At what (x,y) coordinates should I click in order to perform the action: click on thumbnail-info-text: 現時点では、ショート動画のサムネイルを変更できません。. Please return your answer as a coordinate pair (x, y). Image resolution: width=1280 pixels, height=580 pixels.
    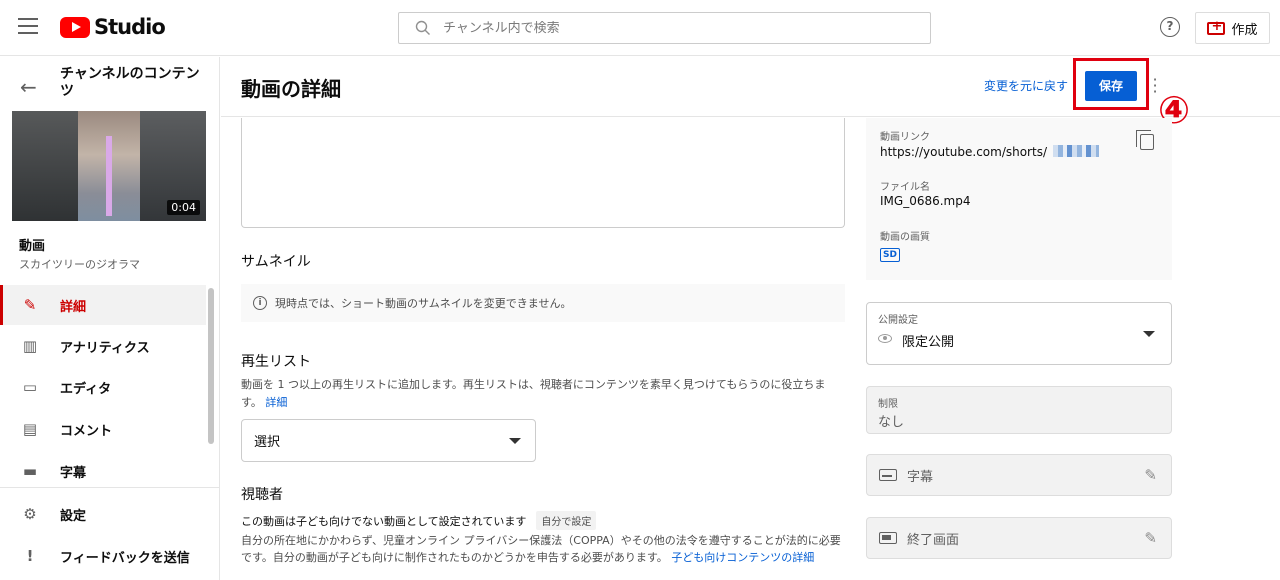
    Looking at the image, I should click on (423, 303).